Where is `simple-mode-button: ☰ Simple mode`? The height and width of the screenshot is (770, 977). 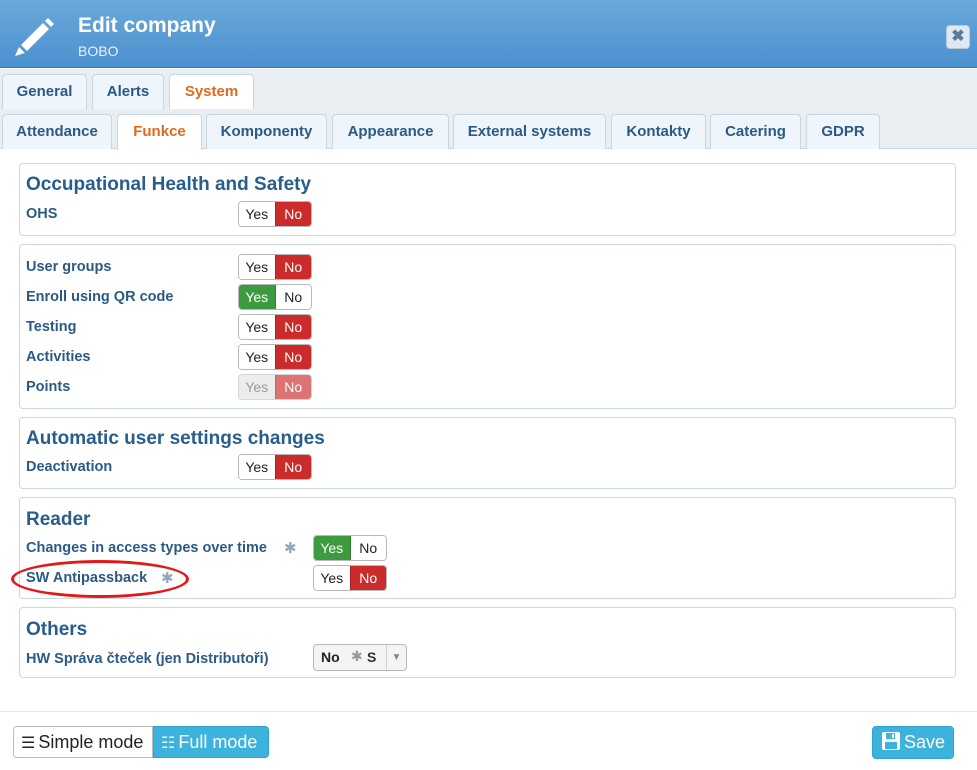 simple-mode-button: ☰ Simple mode is located at coordinates (83, 742).